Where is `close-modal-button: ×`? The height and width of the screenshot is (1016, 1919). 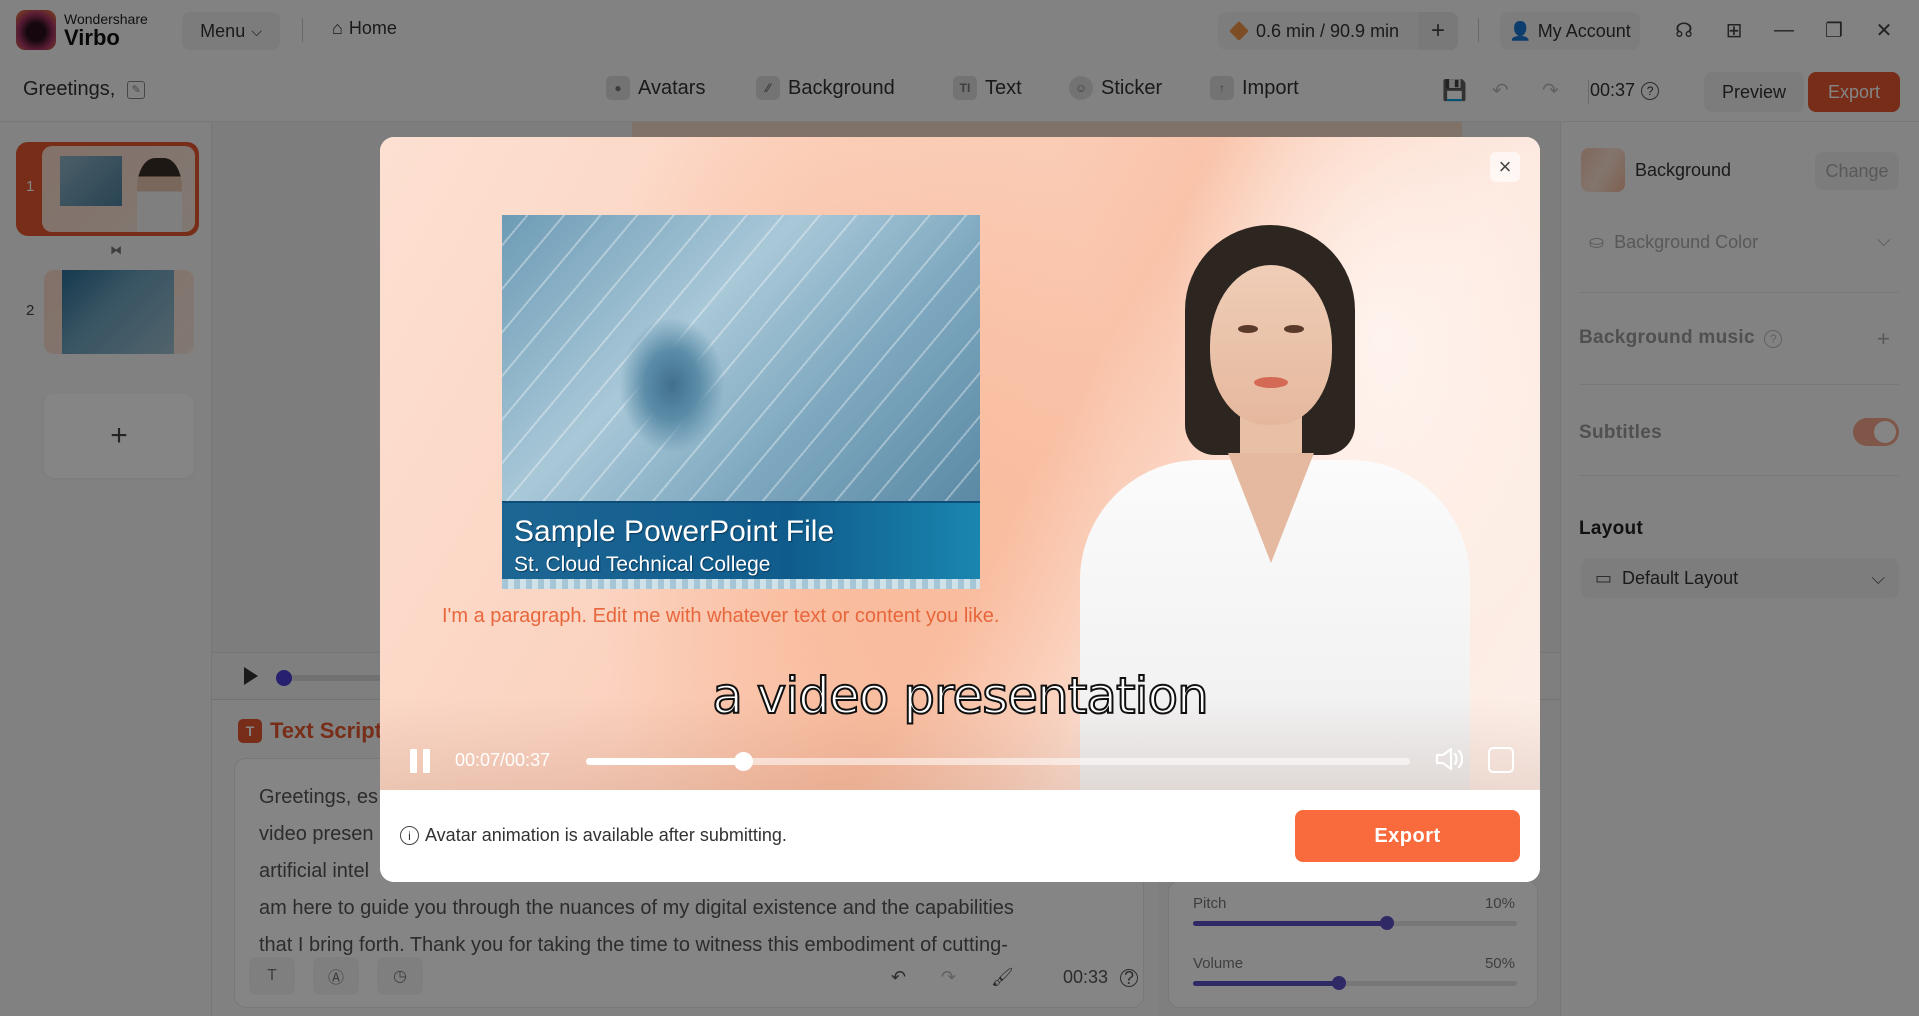 close-modal-button: × is located at coordinates (1505, 167).